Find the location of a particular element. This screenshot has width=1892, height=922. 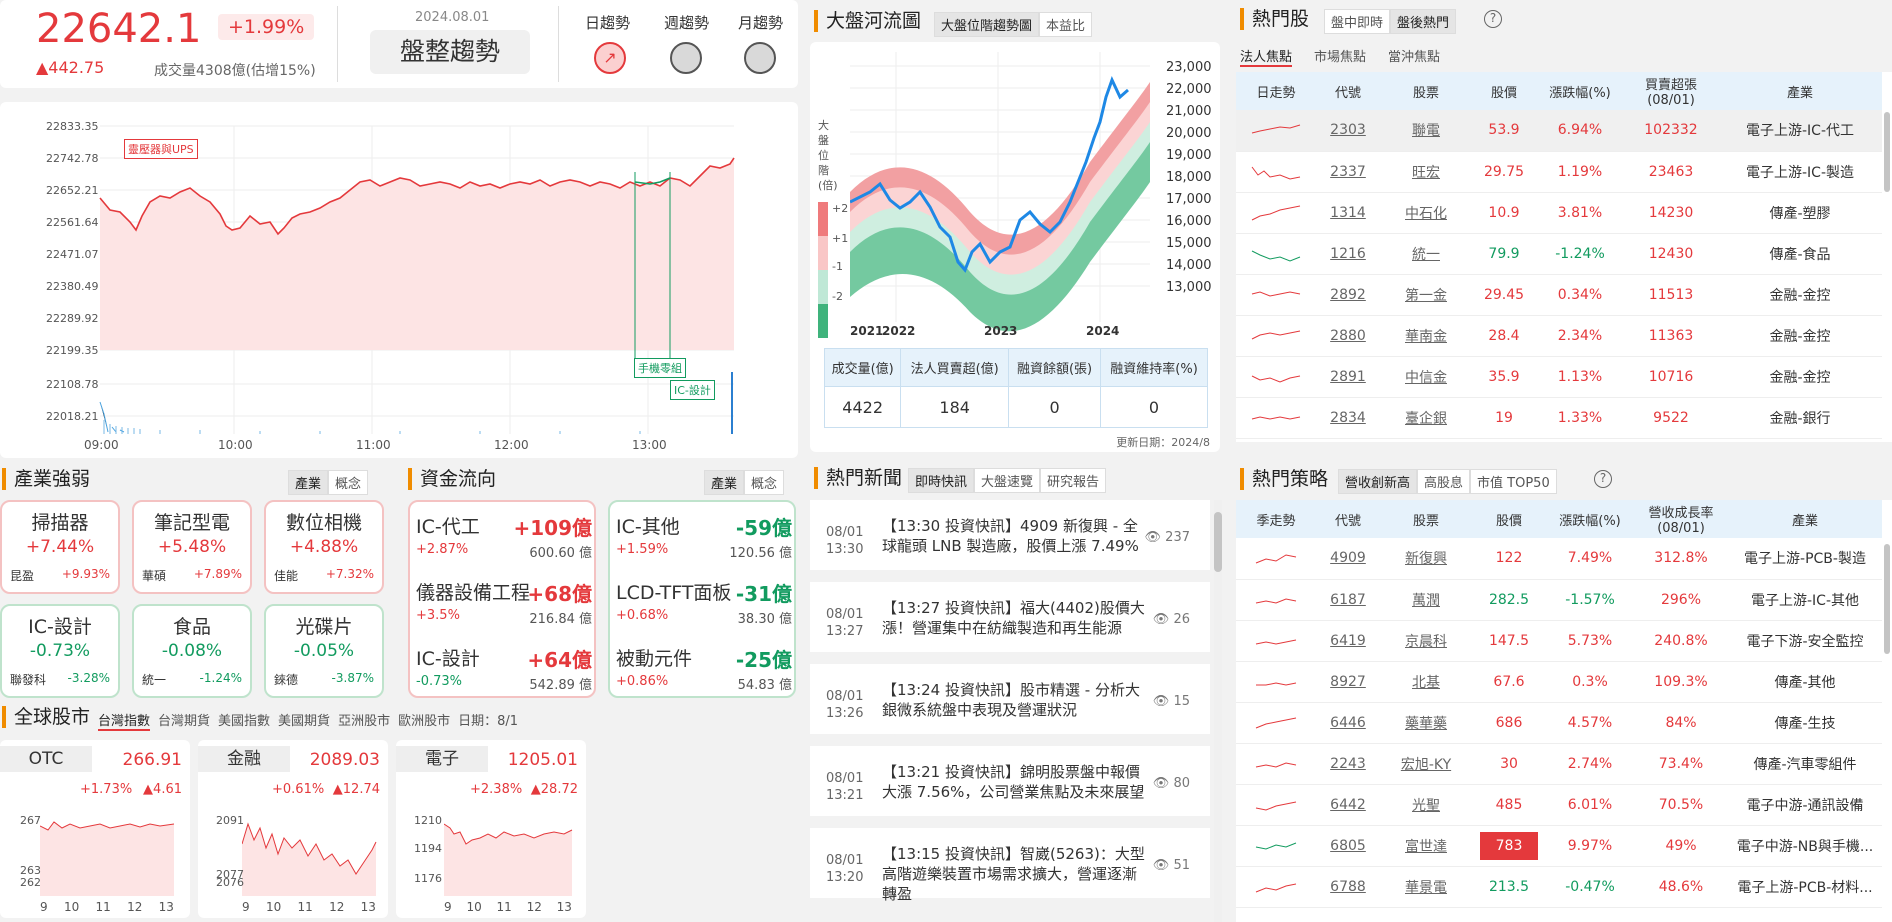

stock-name: 中信金 is located at coordinates (1426, 377).